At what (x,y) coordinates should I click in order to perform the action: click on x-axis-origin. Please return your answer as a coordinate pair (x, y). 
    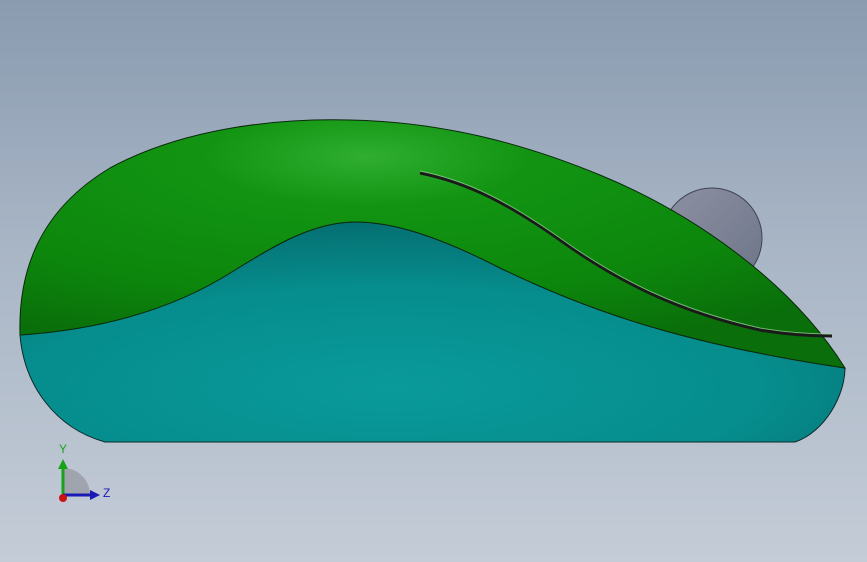
    Looking at the image, I should click on (63, 498).